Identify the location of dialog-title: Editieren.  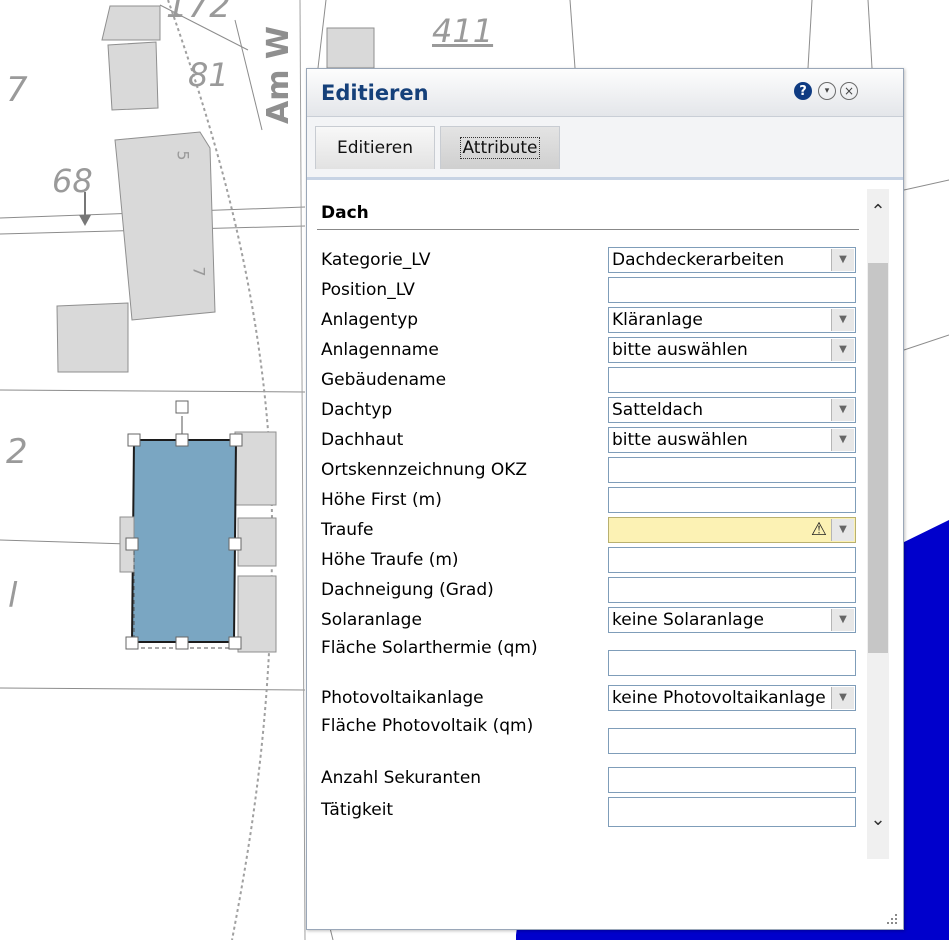
(375, 93).